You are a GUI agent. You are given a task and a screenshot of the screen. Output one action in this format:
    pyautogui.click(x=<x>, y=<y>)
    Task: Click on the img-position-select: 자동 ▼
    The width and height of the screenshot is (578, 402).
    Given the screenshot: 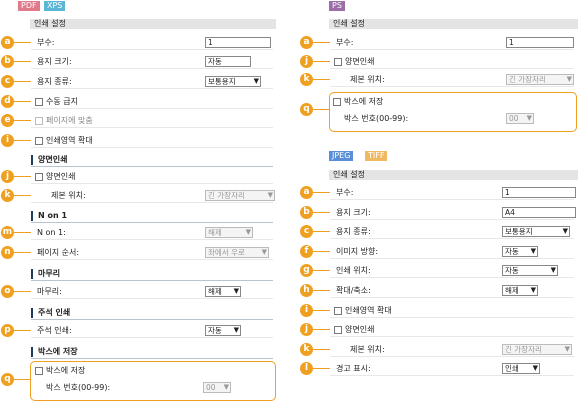 What is the action you would take?
    pyautogui.click(x=530, y=270)
    